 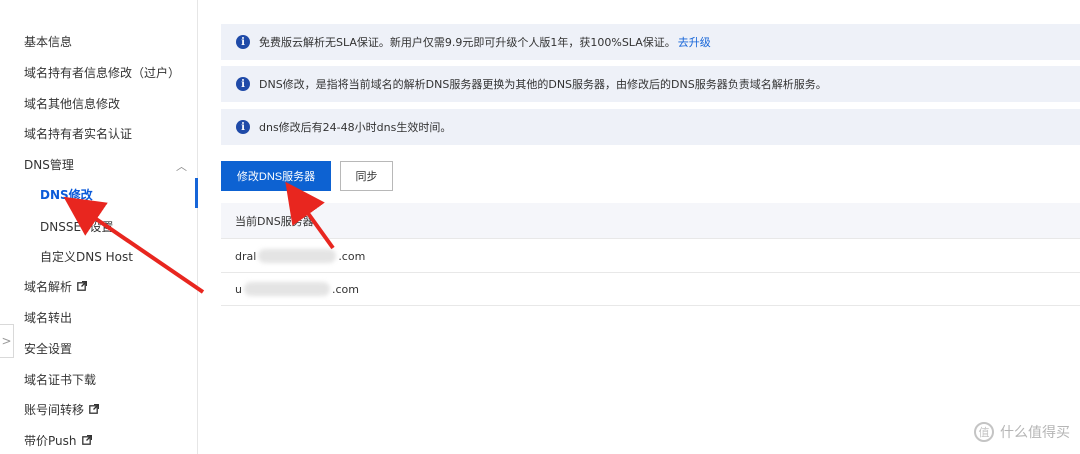 I want to click on modify-dns-button: 修改DNS服务器, so click(x=276, y=176).